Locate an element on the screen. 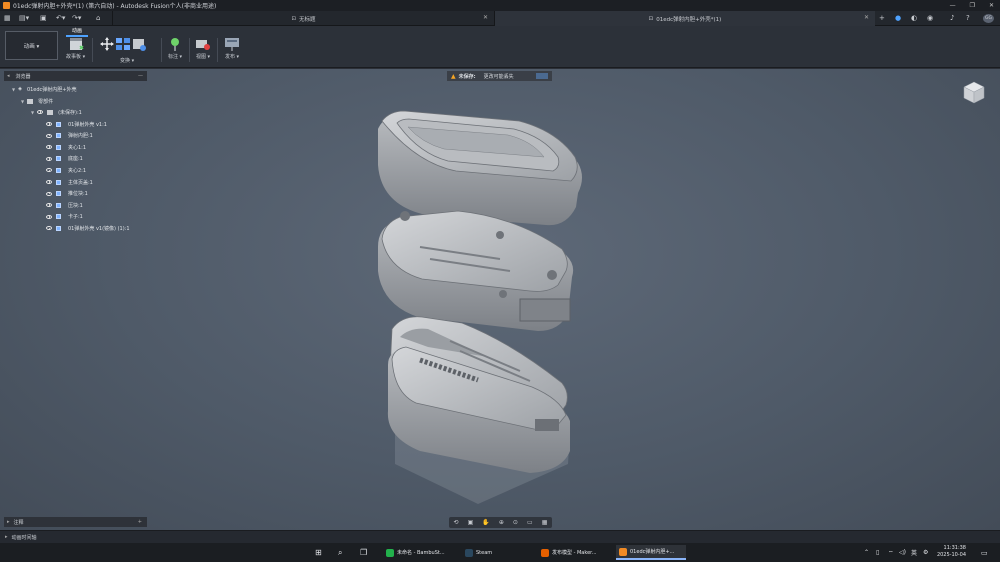  tree-item-component: 底座:1 is located at coordinates (64, 159).